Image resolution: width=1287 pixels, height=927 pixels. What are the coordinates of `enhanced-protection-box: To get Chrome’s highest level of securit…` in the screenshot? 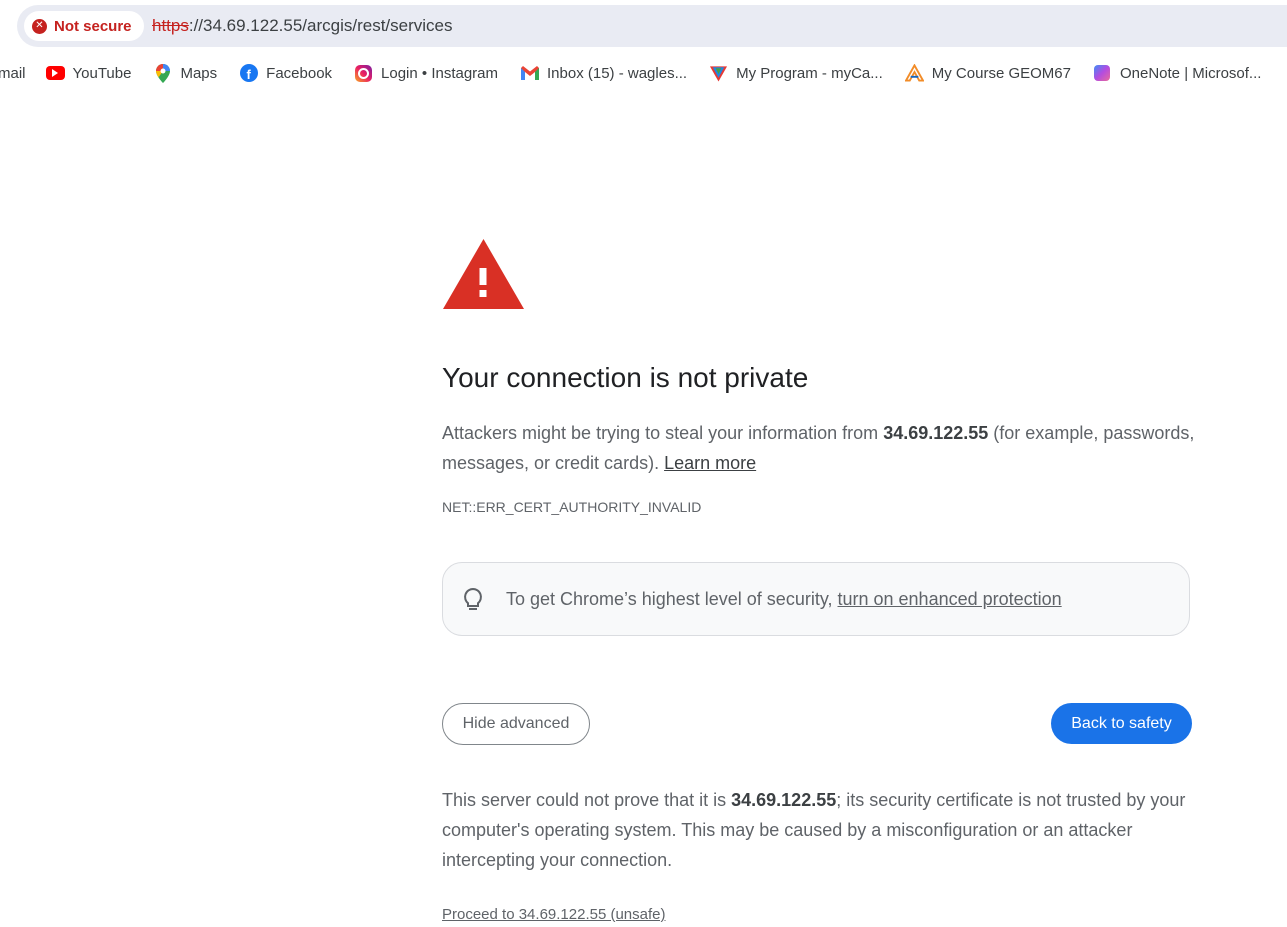 It's located at (816, 599).